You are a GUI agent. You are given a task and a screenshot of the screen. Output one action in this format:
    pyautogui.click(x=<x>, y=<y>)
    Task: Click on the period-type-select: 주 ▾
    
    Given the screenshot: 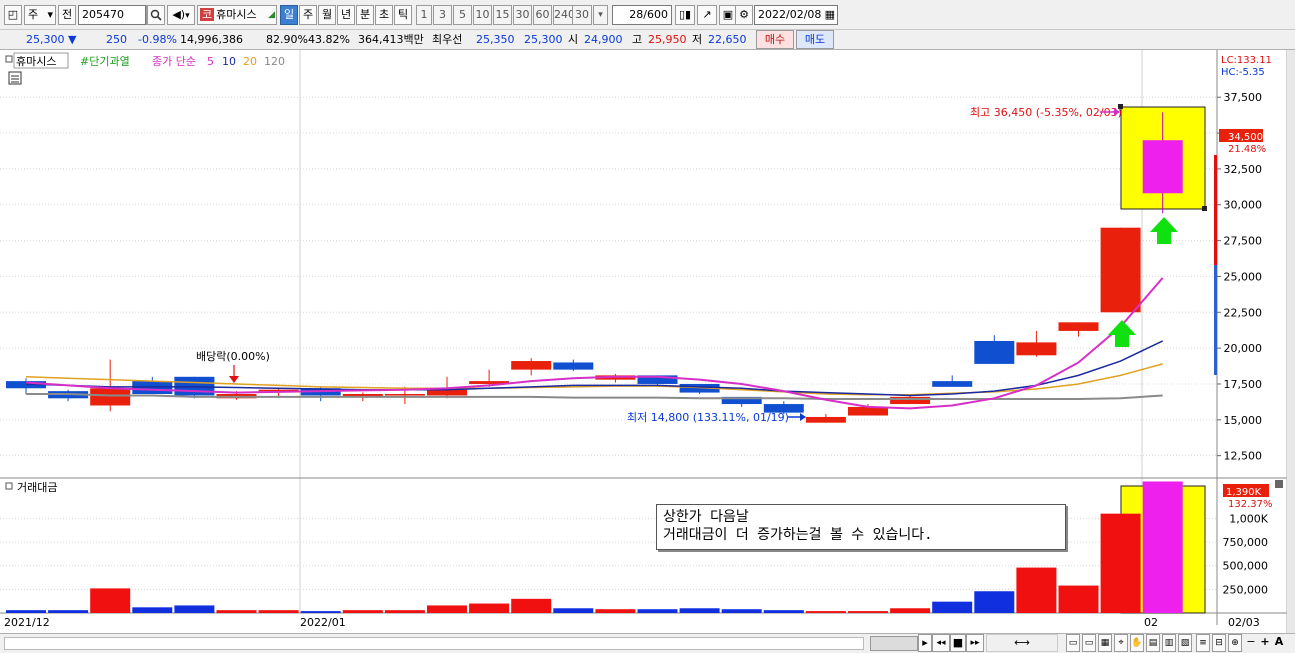 What is the action you would take?
    pyautogui.click(x=40, y=15)
    